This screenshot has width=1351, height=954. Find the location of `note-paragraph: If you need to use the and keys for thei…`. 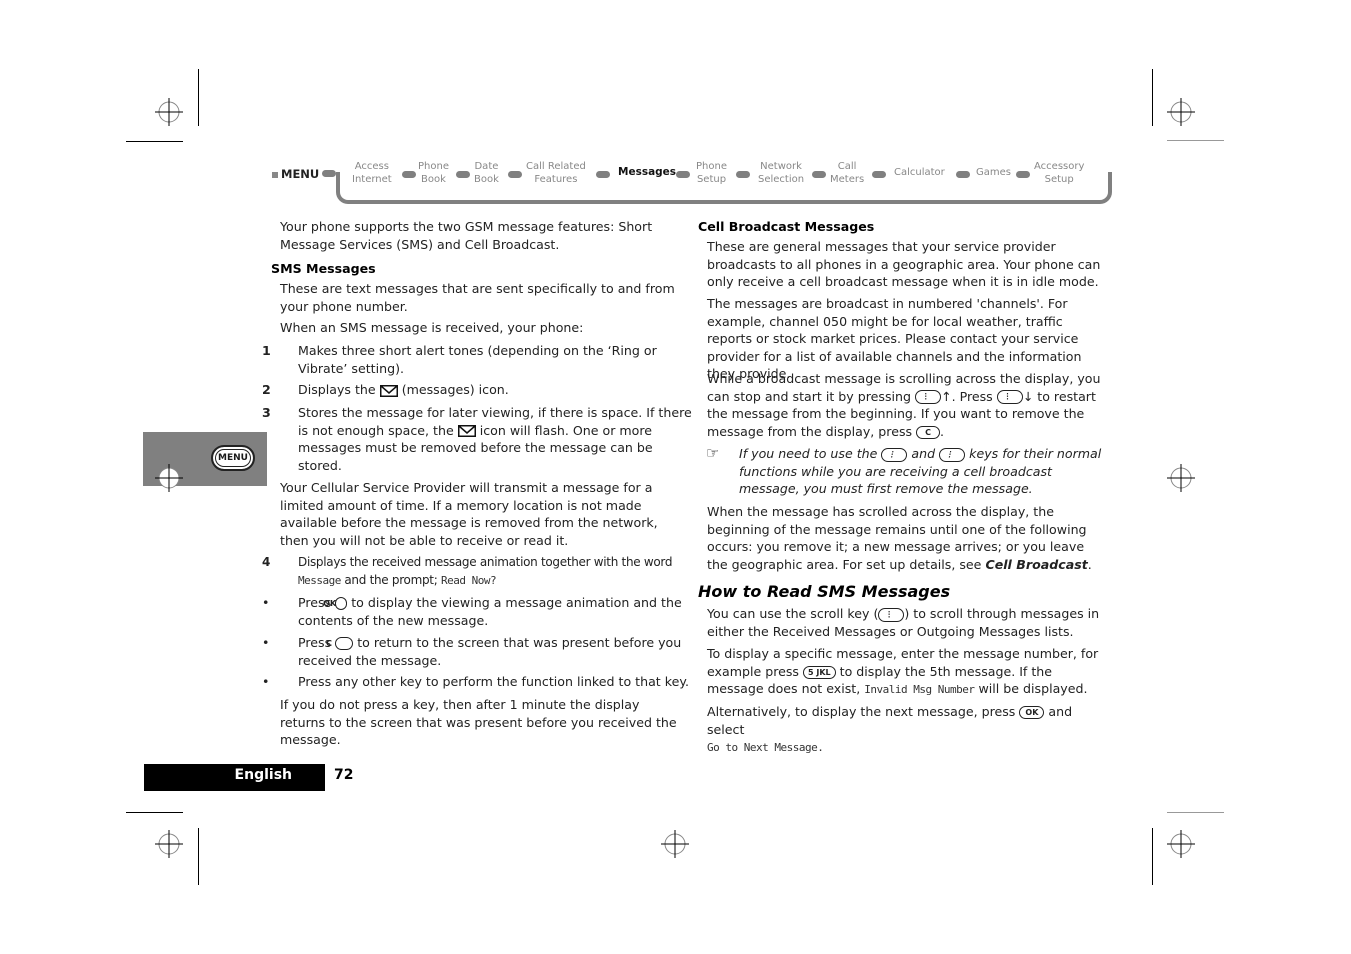

note-paragraph: If you need to use the and keys for thei… is located at coordinates (924, 471).